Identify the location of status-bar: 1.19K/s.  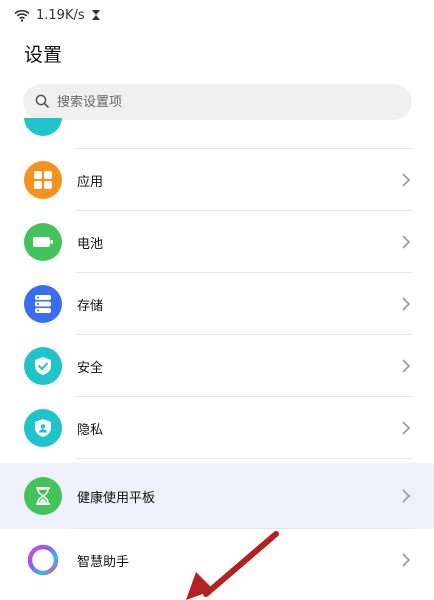
(57, 15).